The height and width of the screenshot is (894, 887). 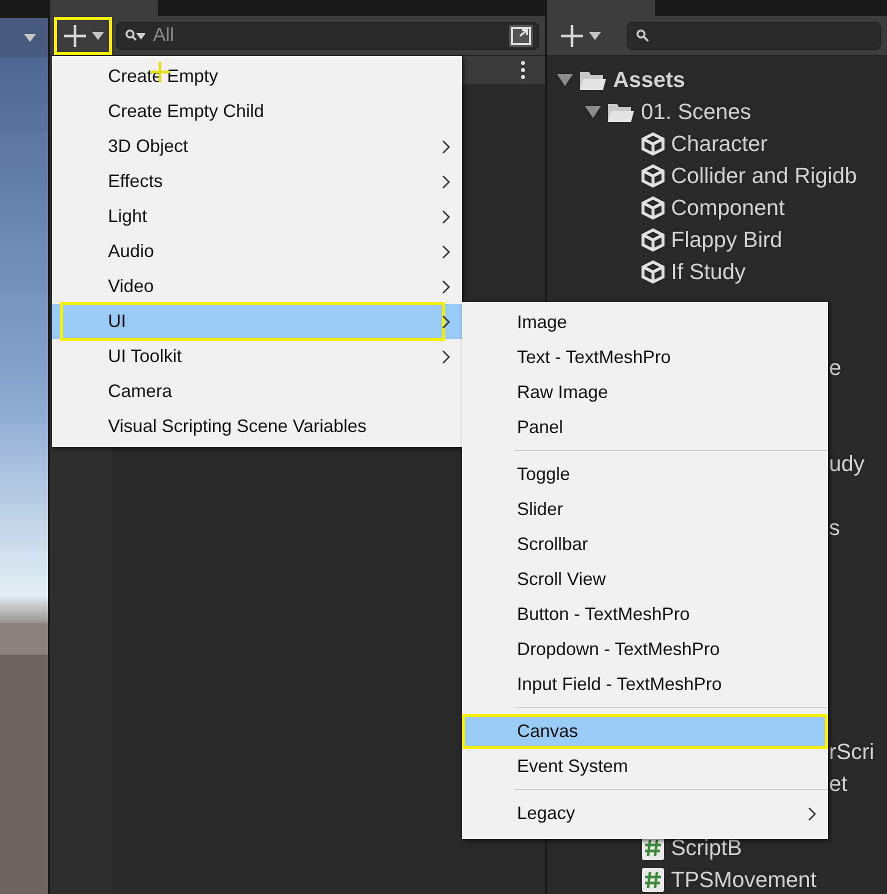 I want to click on menu-item: UI, so click(x=257, y=321).